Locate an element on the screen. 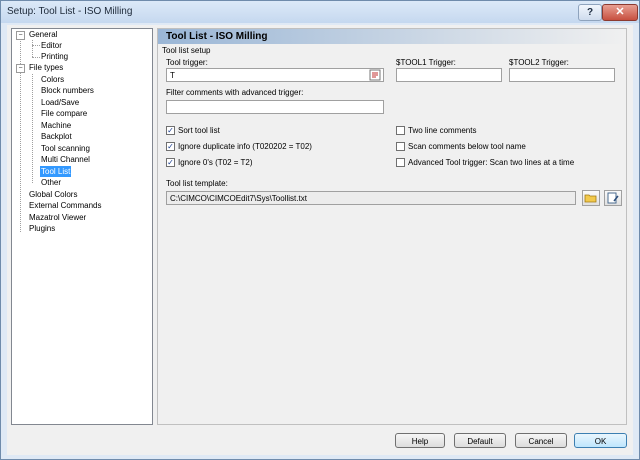 Image resolution: width=640 pixels, height=460 pixels. advanced-trigger-checkbox is located at coordinates (400, 162).